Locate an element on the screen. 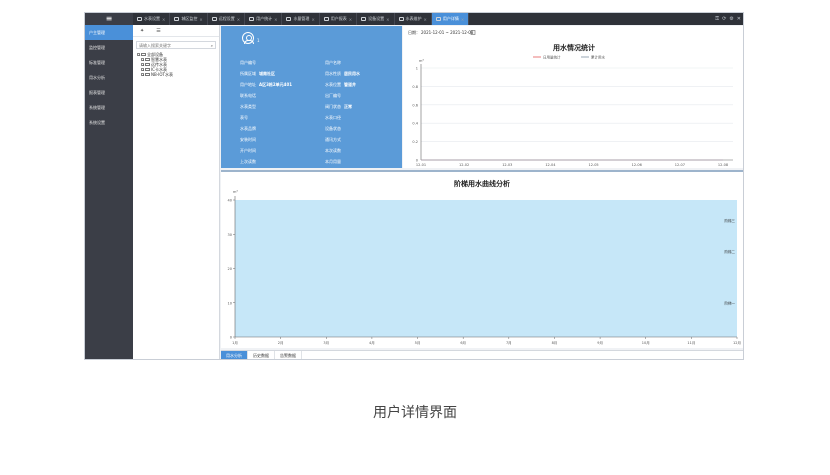 The width and height of the screenshot is (830, 475). close-icon: ✕ is located at coordinates (739, 19).